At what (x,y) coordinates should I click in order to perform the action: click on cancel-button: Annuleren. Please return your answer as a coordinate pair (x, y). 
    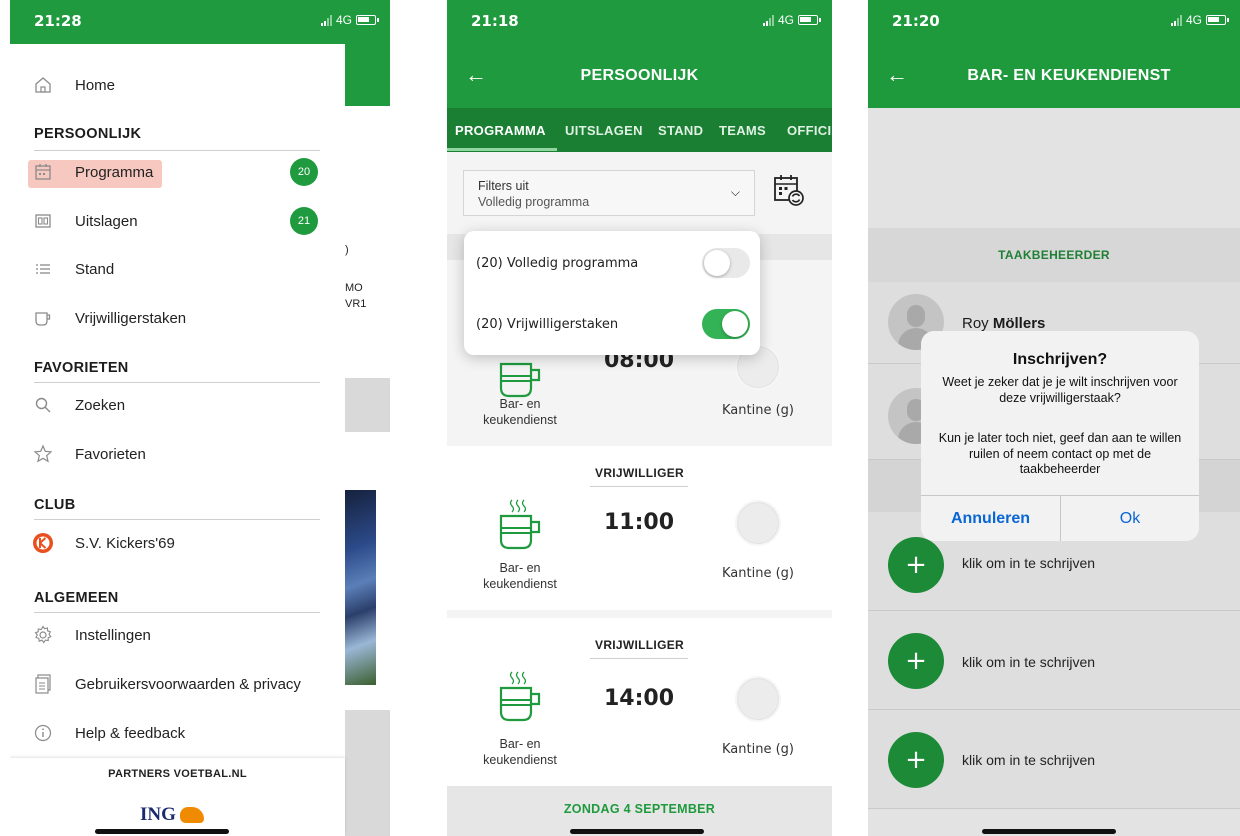
    Looking at the image, I should click on (990, 519).